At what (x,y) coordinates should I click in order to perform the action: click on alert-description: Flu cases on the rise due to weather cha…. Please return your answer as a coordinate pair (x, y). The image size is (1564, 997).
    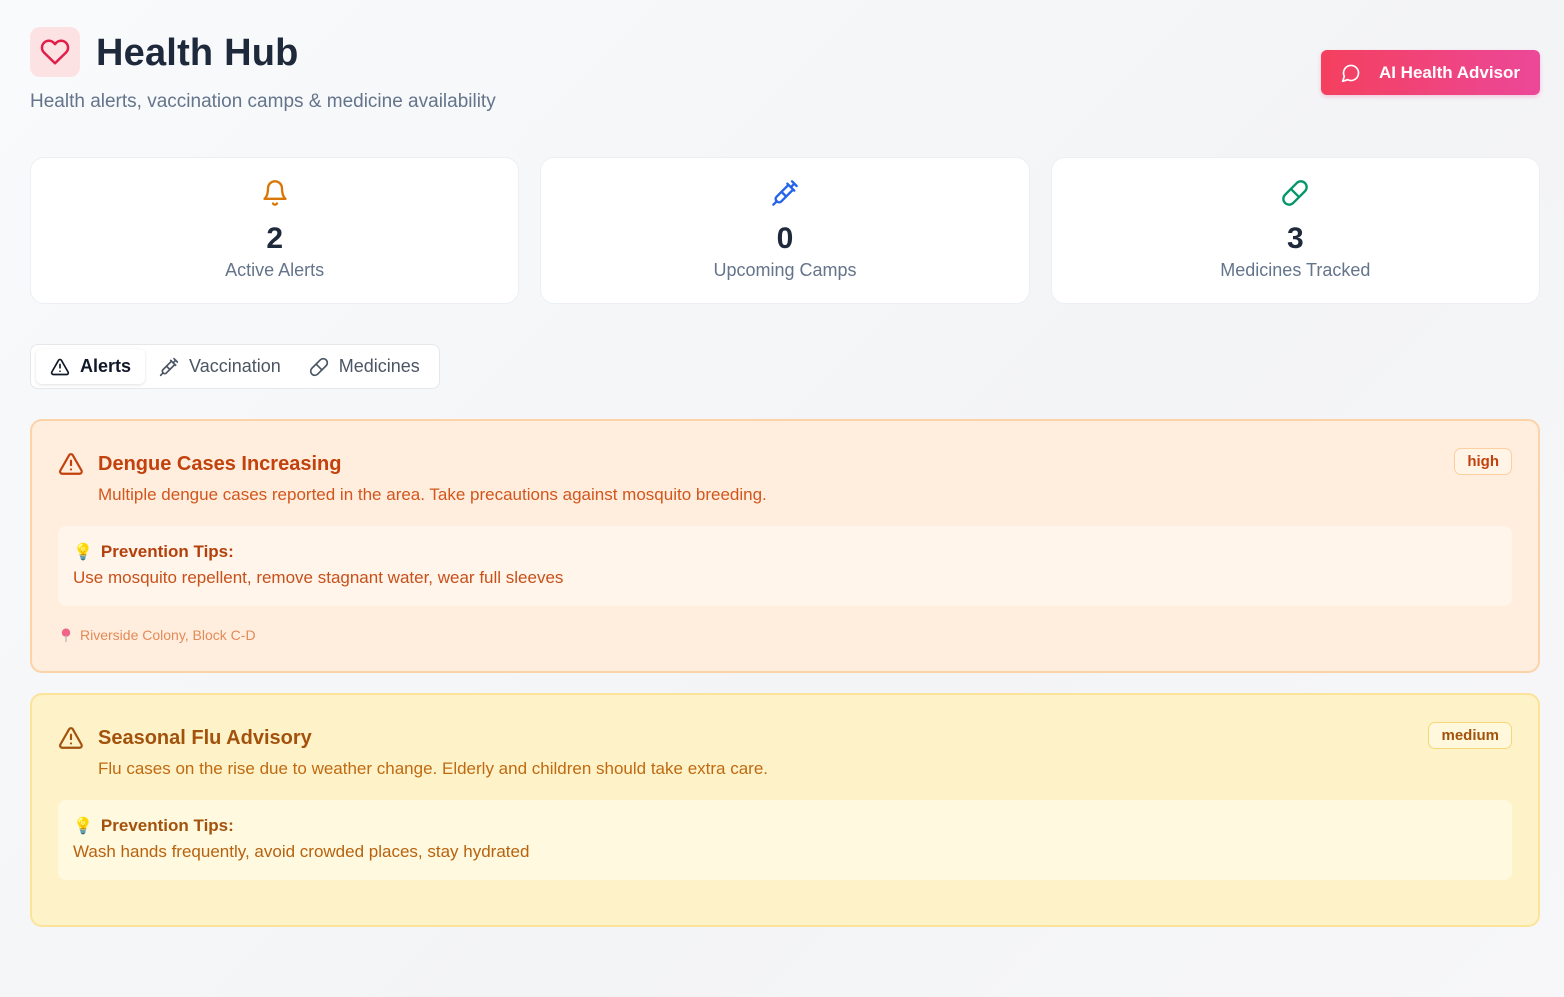
    Looking at the image, I should click on (433, 768).